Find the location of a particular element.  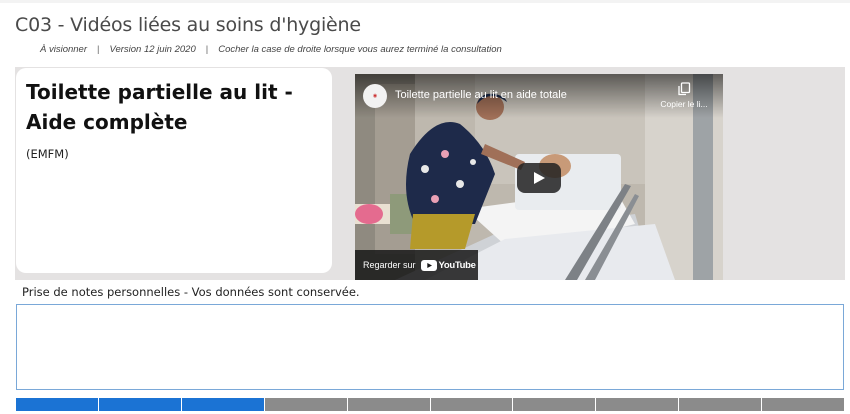

watch-on-label: Regarder sur is located at coordinates (389, 265).